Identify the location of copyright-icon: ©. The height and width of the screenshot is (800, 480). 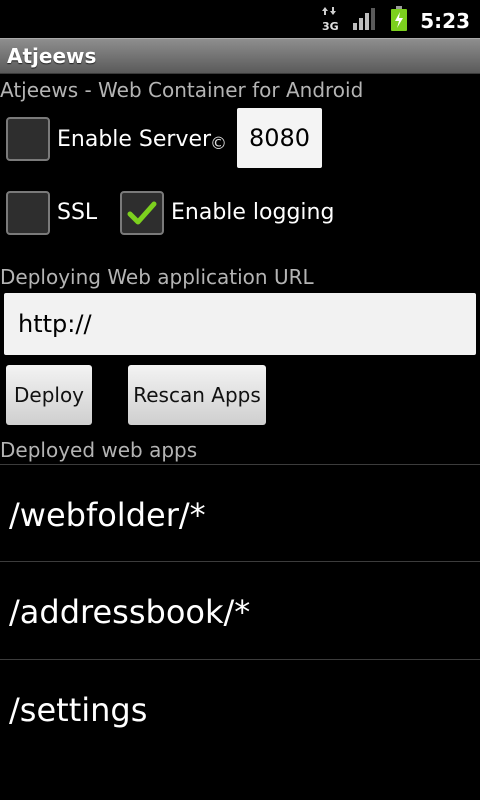
(218, 144).